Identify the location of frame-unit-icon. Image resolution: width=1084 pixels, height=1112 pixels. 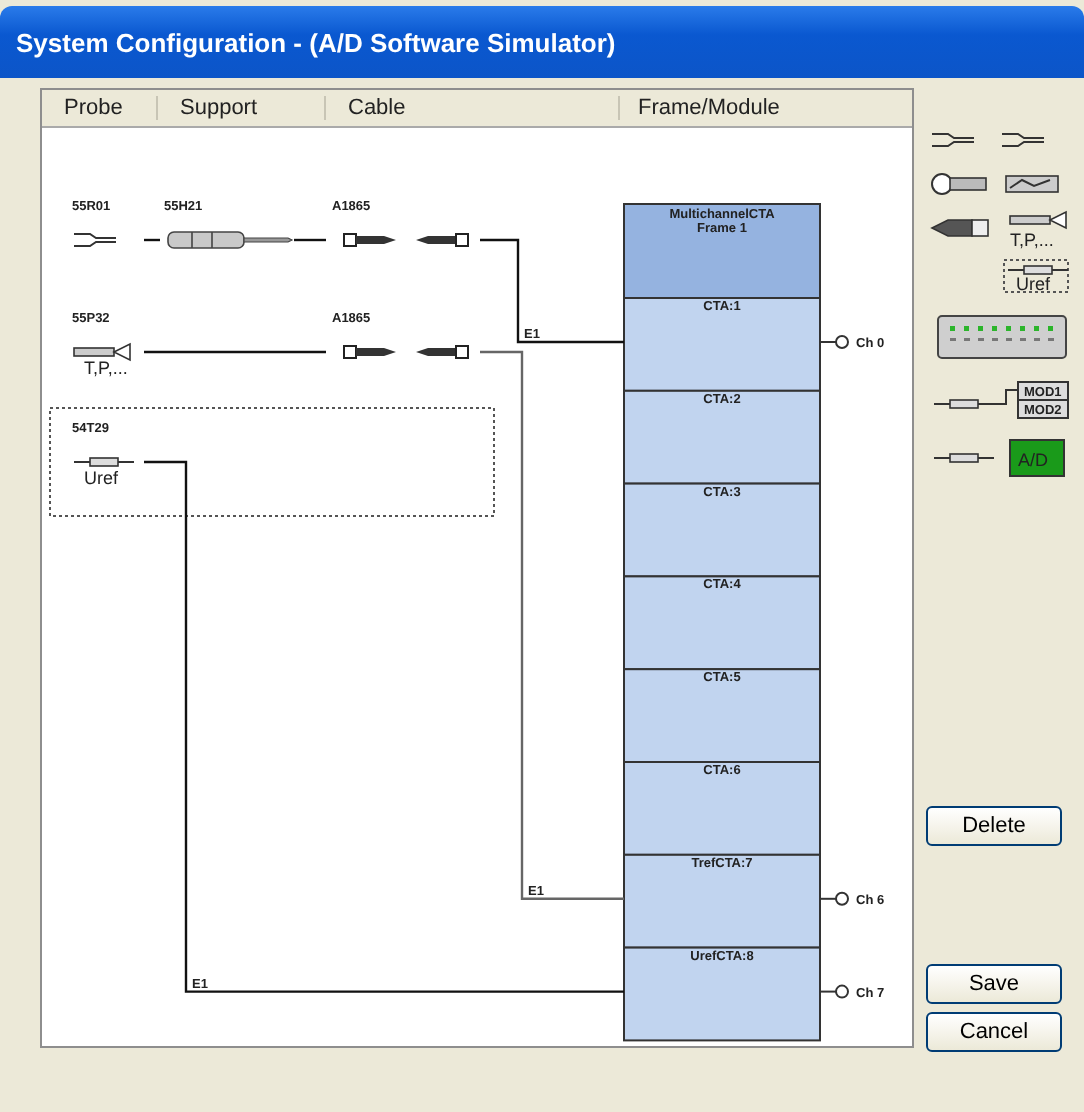
(1002, 337).